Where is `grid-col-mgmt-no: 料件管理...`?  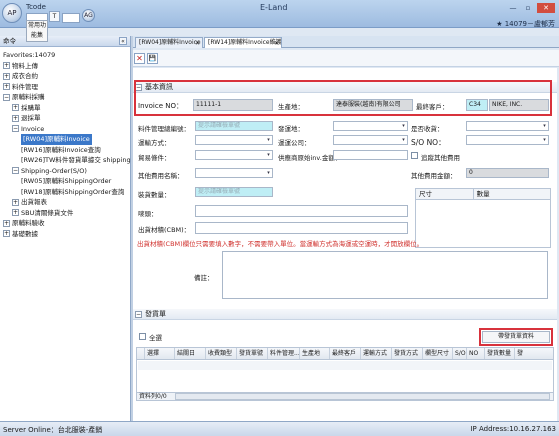
grid-col-mgmt-no: 料件管理... is located at coordinates (284, 353).